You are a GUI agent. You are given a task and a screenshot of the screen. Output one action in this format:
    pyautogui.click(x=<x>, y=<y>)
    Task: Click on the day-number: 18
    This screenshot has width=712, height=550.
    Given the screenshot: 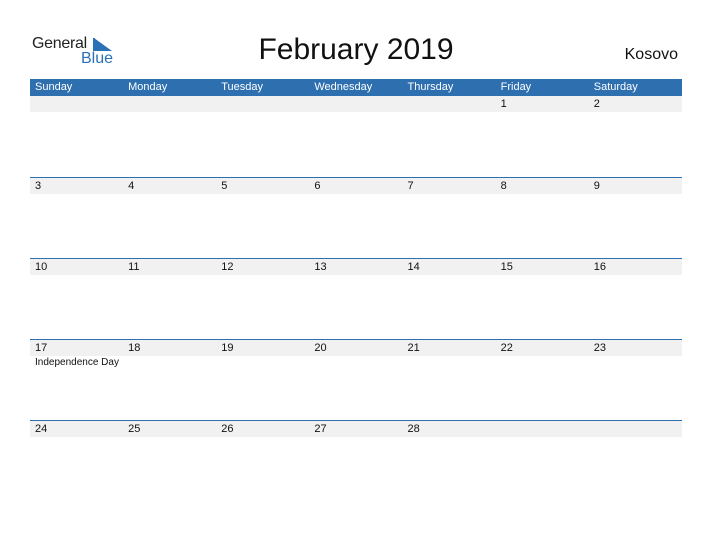 What is the action you would take?
    pyautogui.click(x=134, y=348)
    